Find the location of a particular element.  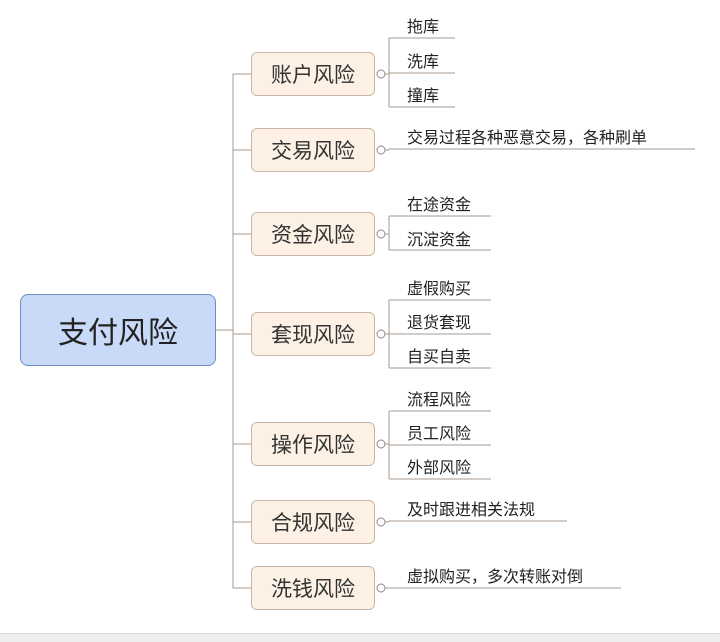

branch-funds-risk: 资金风险 is located at coordinates (313, 234).